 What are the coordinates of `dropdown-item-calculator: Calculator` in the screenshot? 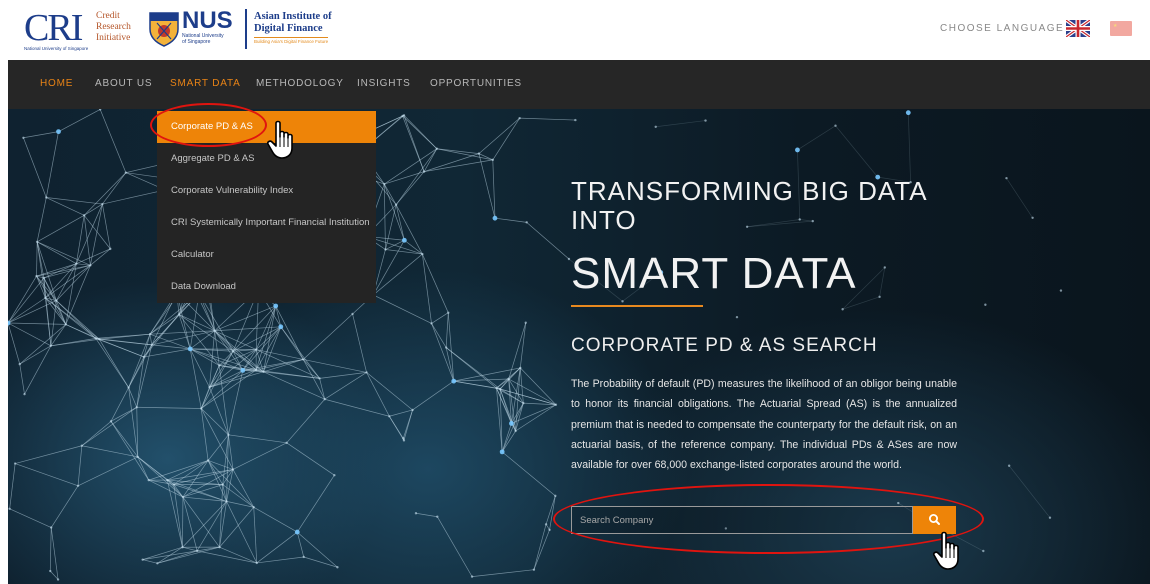 It's located at (266, 255).